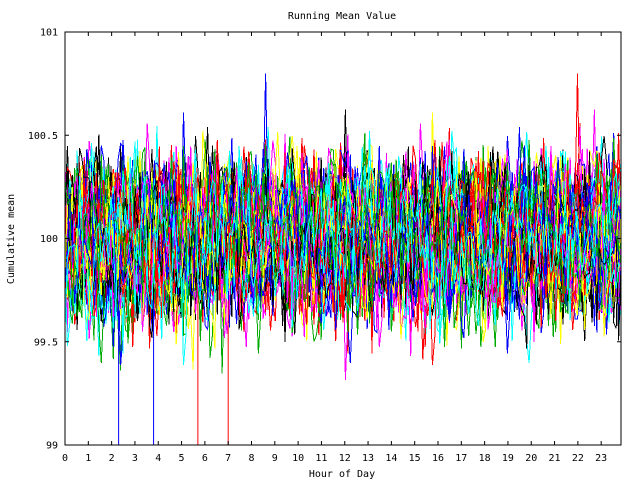 The width and height of the screenshot is (640, 480). Describe the element at coordinates (531, 458) in the screenshot. I see `x-tick-label: 20` at that location.